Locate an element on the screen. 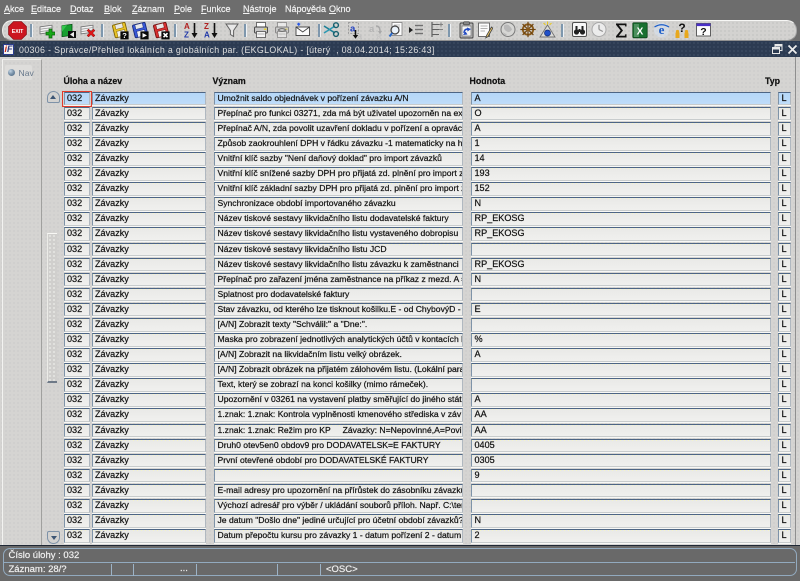 The width and height of the screenshot is (800, 581). svg-text: EXIT is located at coordinates (17, 31).